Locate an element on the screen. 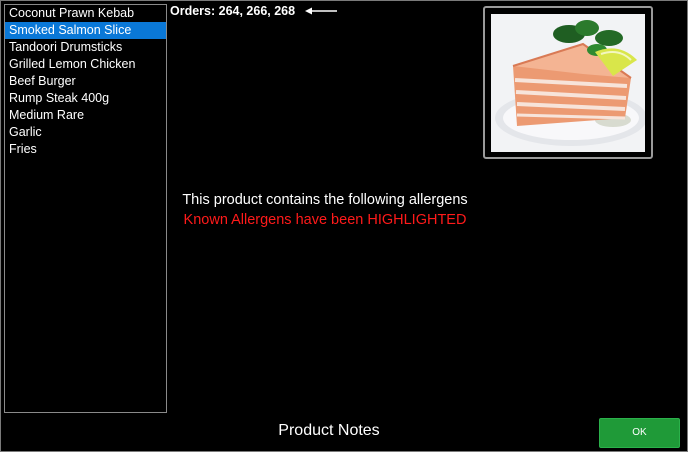 This screenshot has height=452, width=688. product-notes-label: Product Notes is located at coordinates (329, 431).